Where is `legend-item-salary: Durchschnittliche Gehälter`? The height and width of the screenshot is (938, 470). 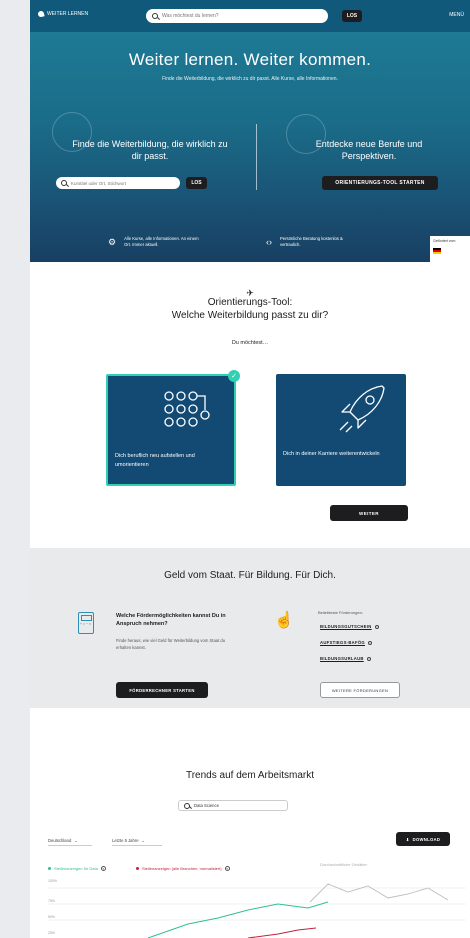
legend-item-salary: Durchschnittliche Gehälter is located at coordinates (355, 865).